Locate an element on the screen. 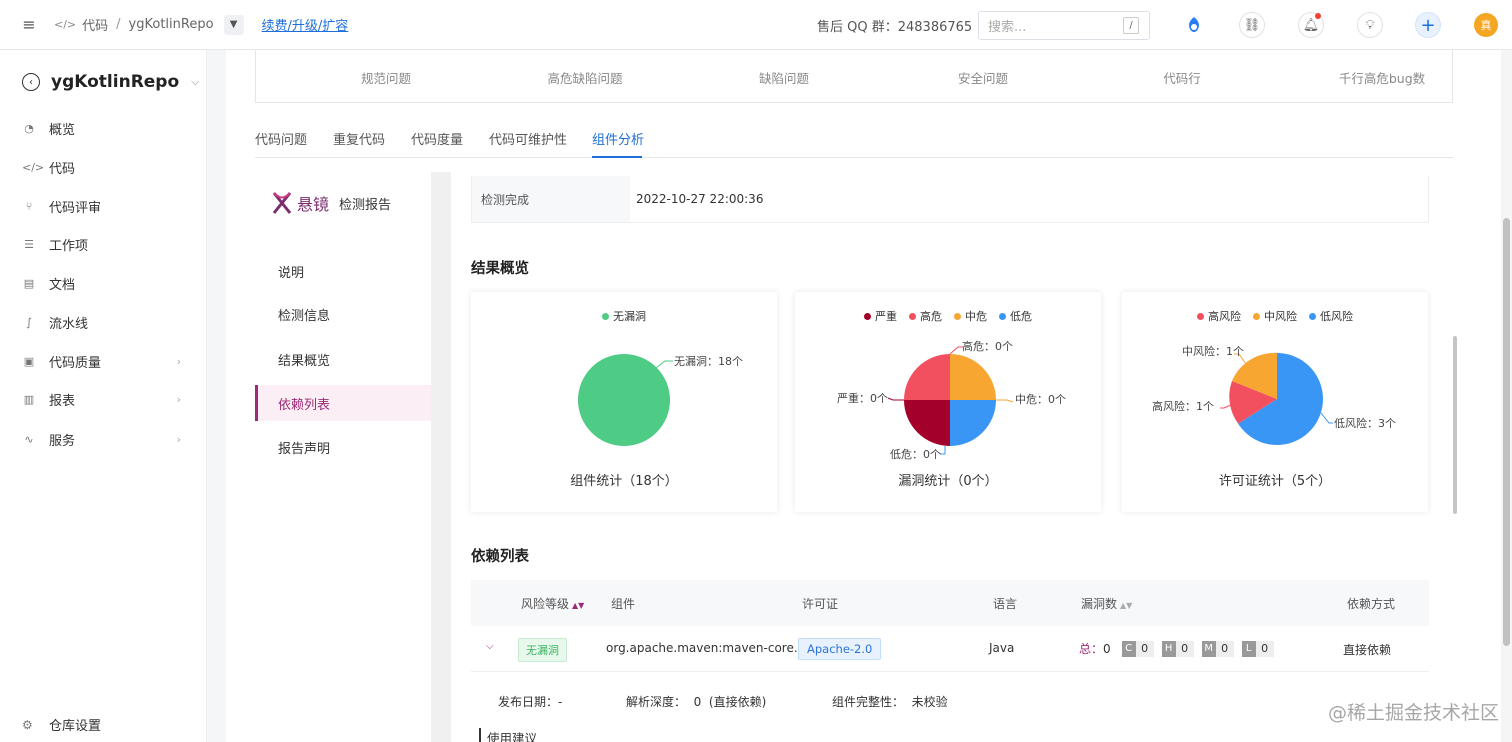 This screenshot has height=742, width=1512. tab-code-issues: 代码问题 is located at coordinates (281, 138).